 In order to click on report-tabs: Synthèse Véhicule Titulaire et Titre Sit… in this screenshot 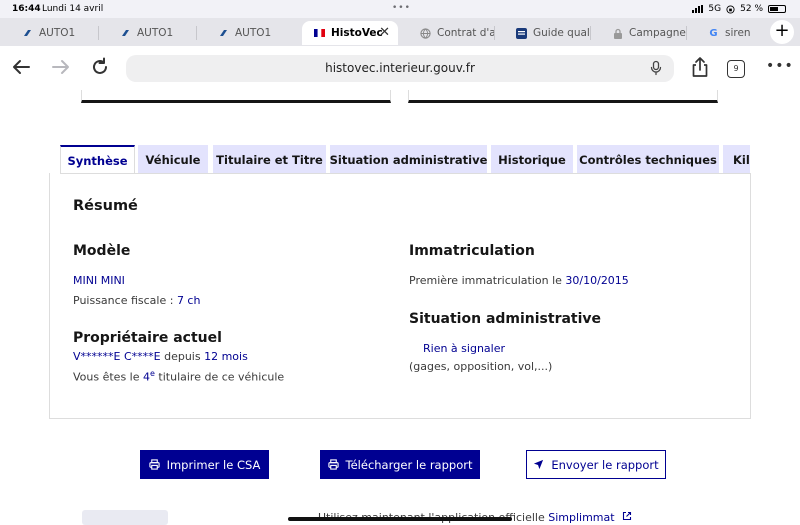, I will do `click(405, 159)`.